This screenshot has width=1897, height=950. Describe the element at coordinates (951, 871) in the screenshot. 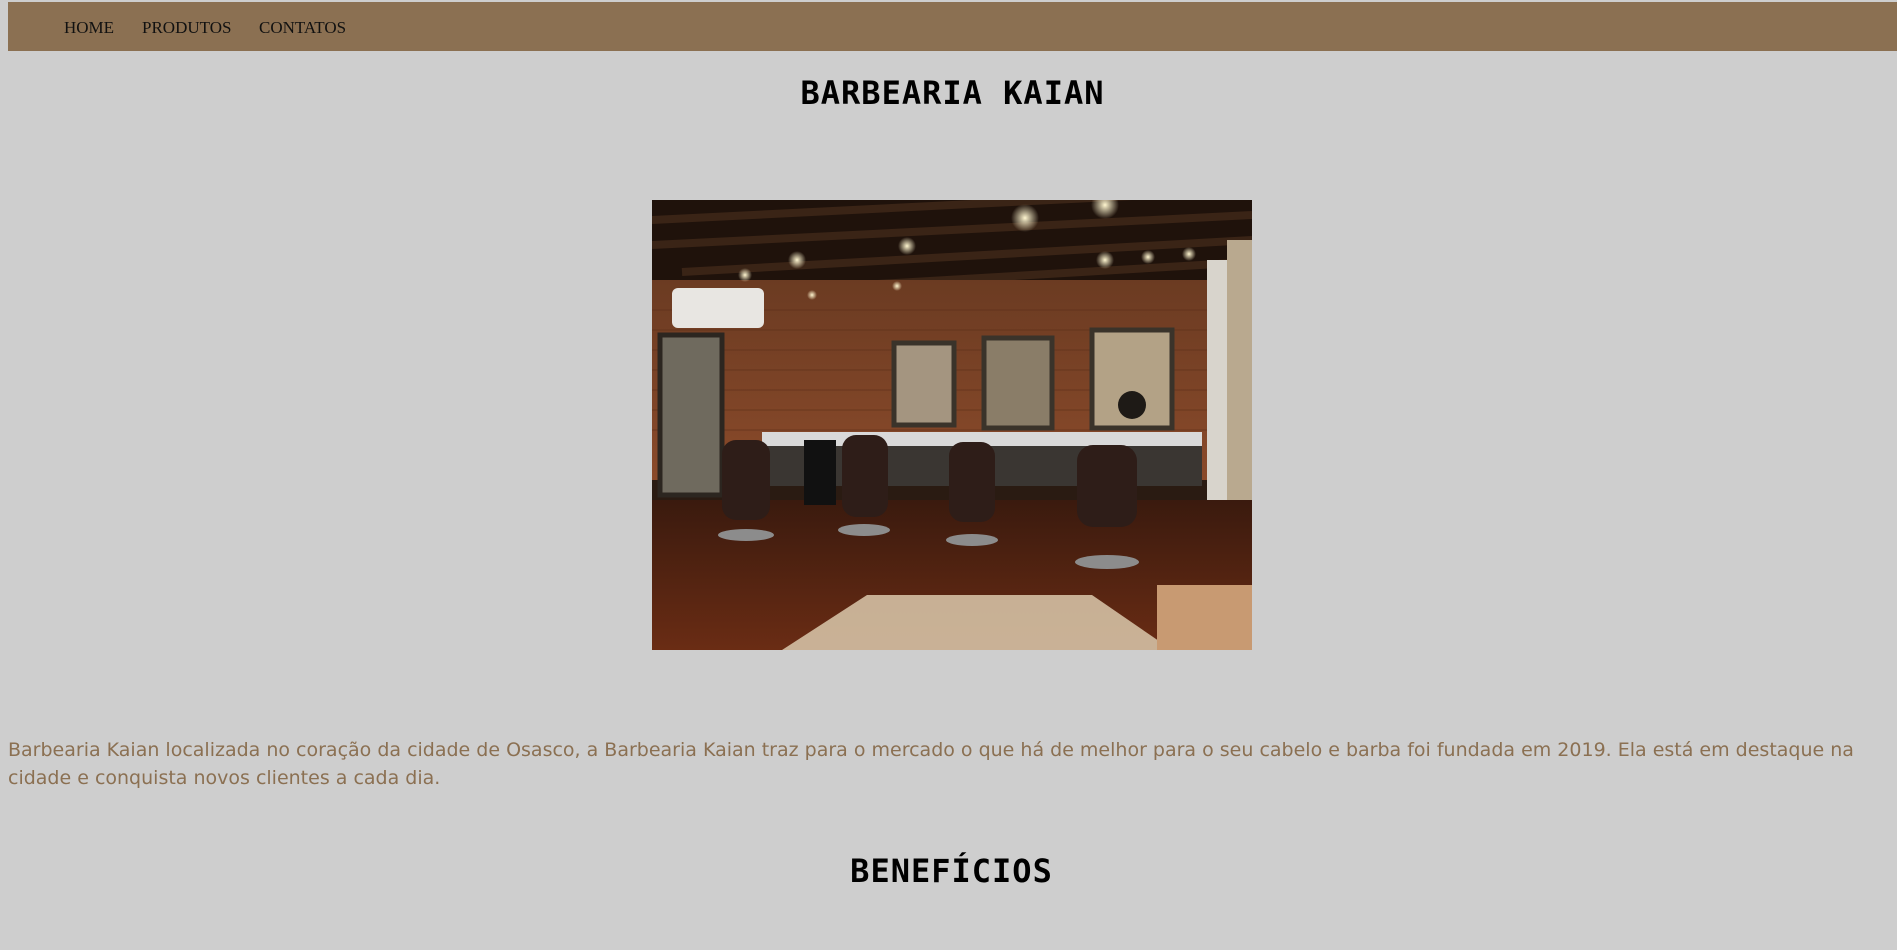

I see `benefits-heading: BENEFÍCIOS` at that location.